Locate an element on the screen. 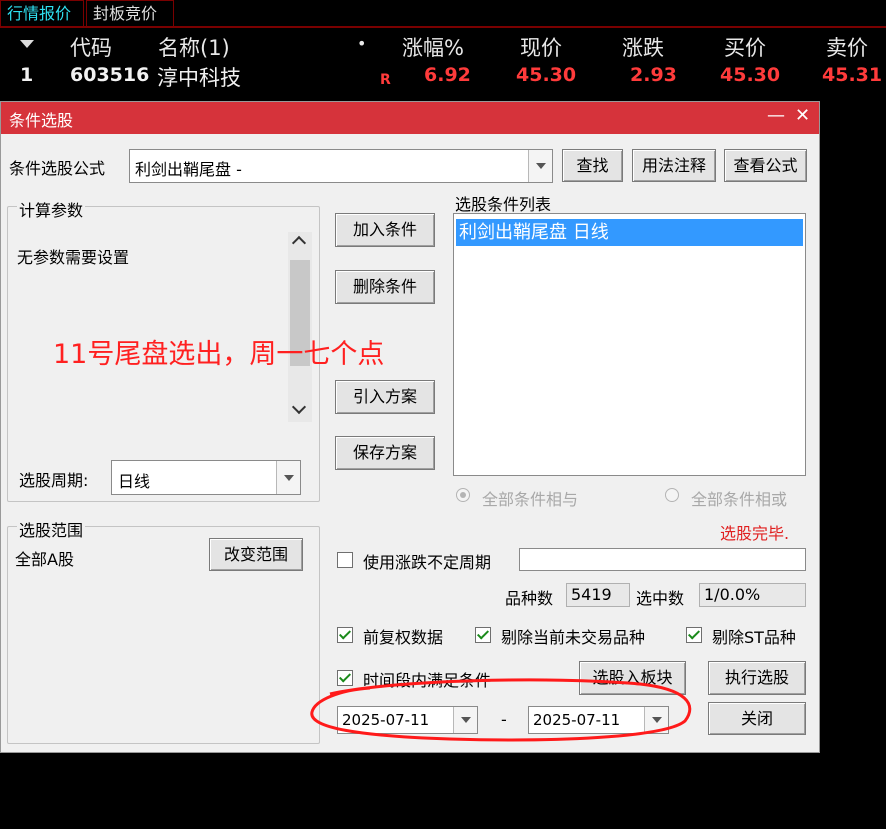 This screenshot has width=886, height=829. params-scrollbar is located at coordinates (300, 327).